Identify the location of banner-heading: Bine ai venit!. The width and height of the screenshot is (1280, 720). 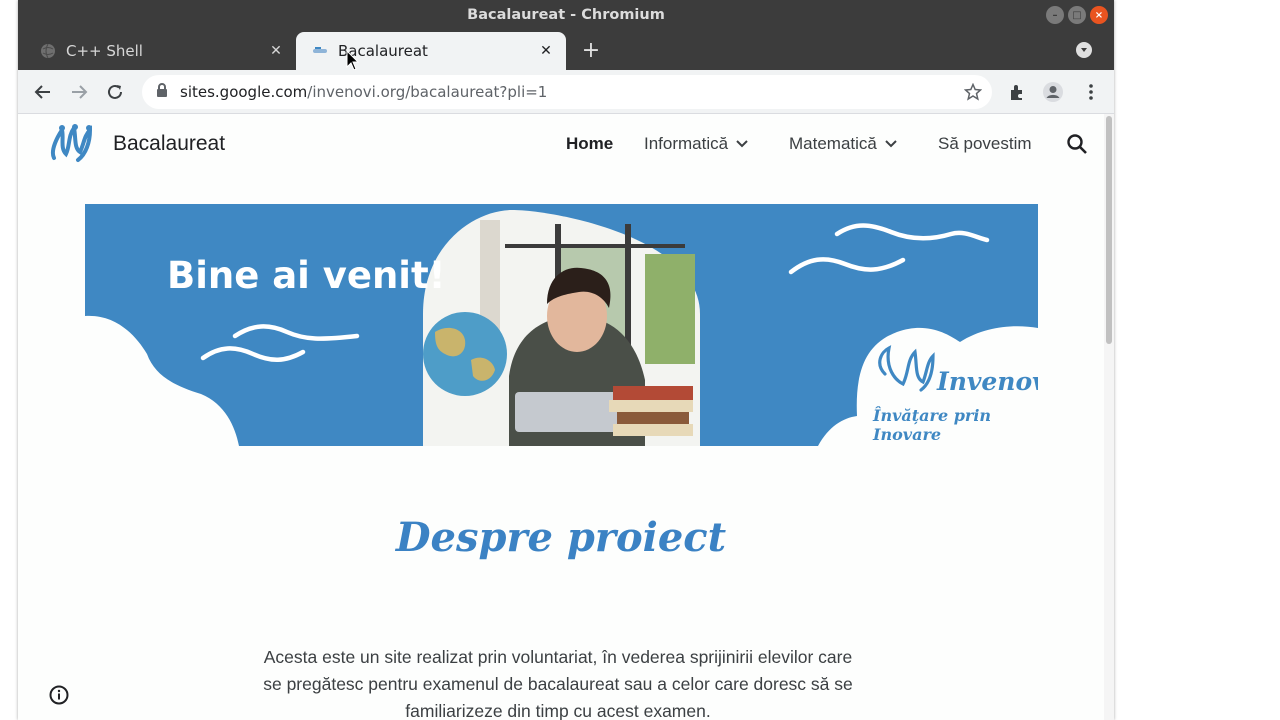
(306, 275).